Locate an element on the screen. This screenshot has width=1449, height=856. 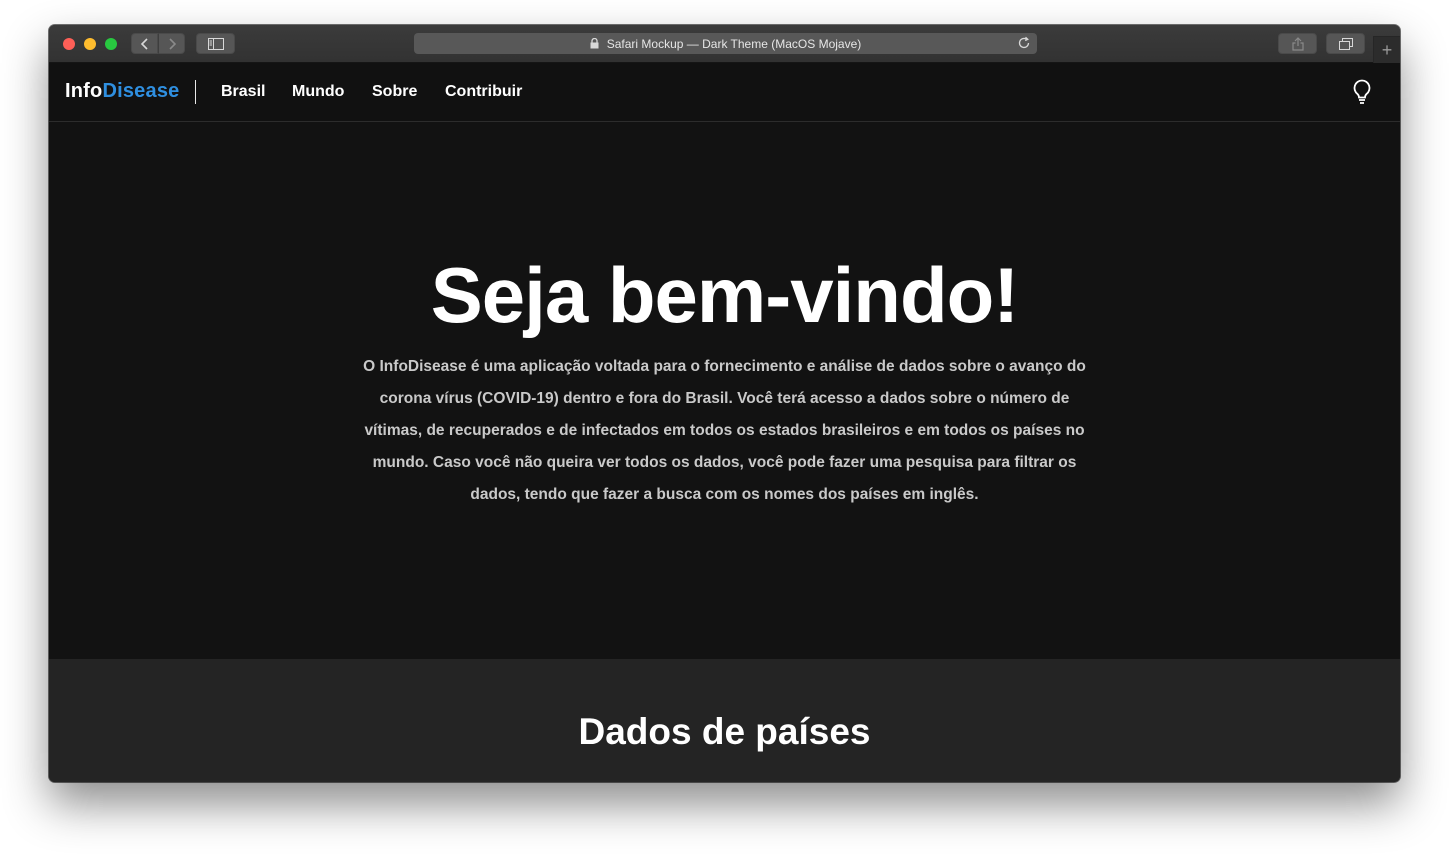
nav-link-brasil: Brasil is located at coordinates (243, 92).